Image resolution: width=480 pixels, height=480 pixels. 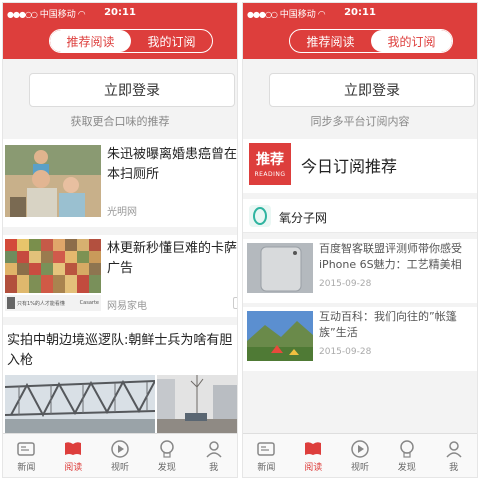 I want to click on empty-area, so click(x=360, y=404).